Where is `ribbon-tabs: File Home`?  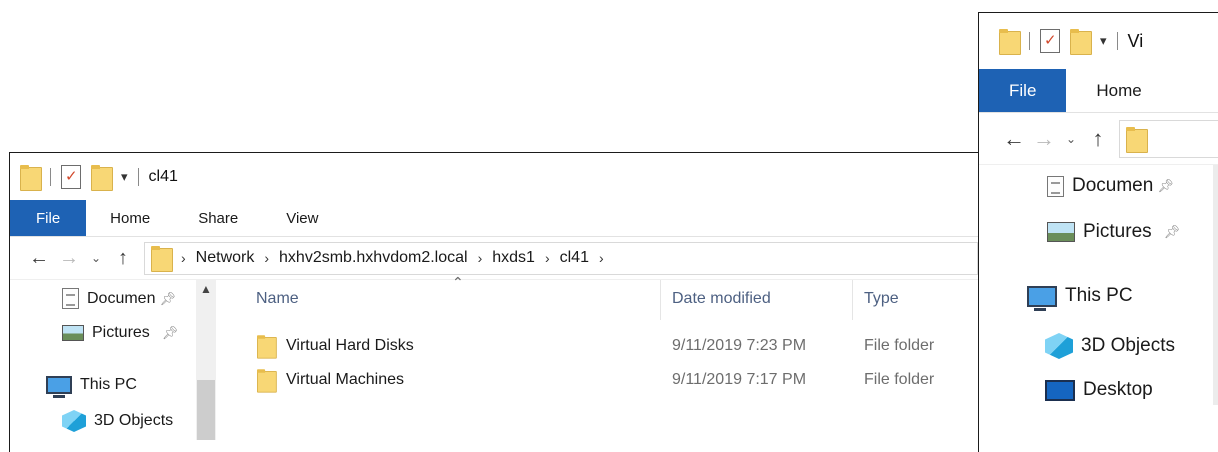 ribbon-tabs: File Home is located at coordinates (1098, 91).